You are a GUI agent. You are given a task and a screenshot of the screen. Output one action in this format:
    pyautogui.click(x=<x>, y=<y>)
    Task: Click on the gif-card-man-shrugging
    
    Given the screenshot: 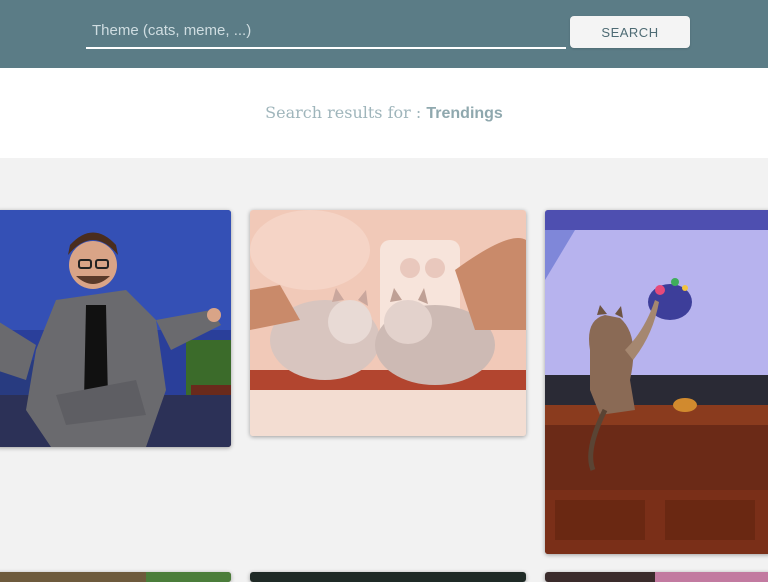 What is the action you would take?
    pyautogui.click(x=115, y=328)
    